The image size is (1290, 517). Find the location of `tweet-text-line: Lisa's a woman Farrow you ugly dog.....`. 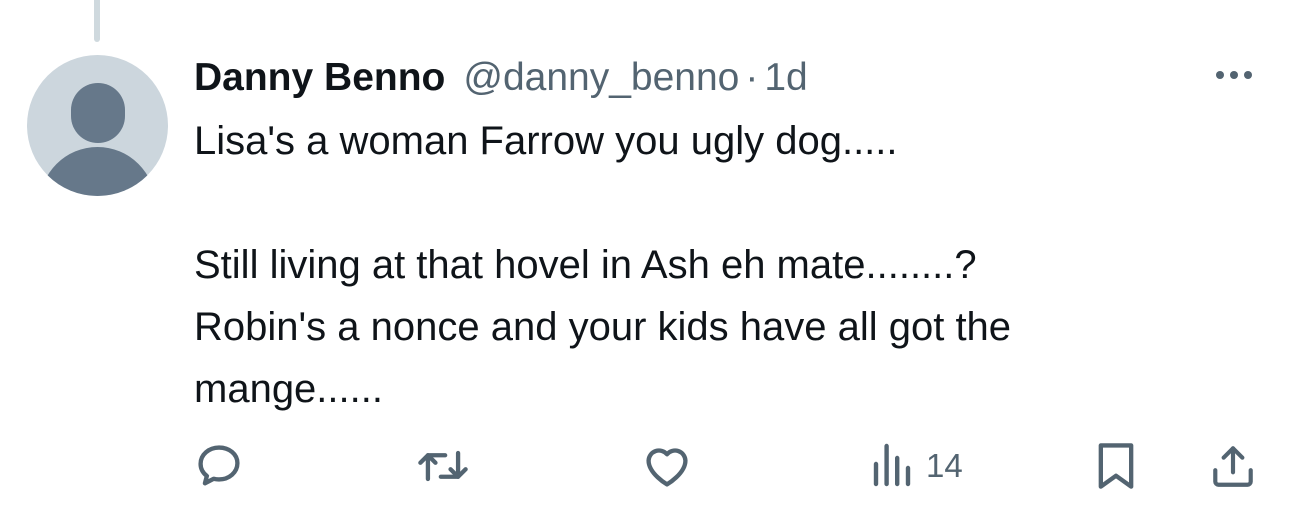

tweet-text-line: Lisa's a woman Farrow you ugly dog..... is located at coordinates (546, 141).